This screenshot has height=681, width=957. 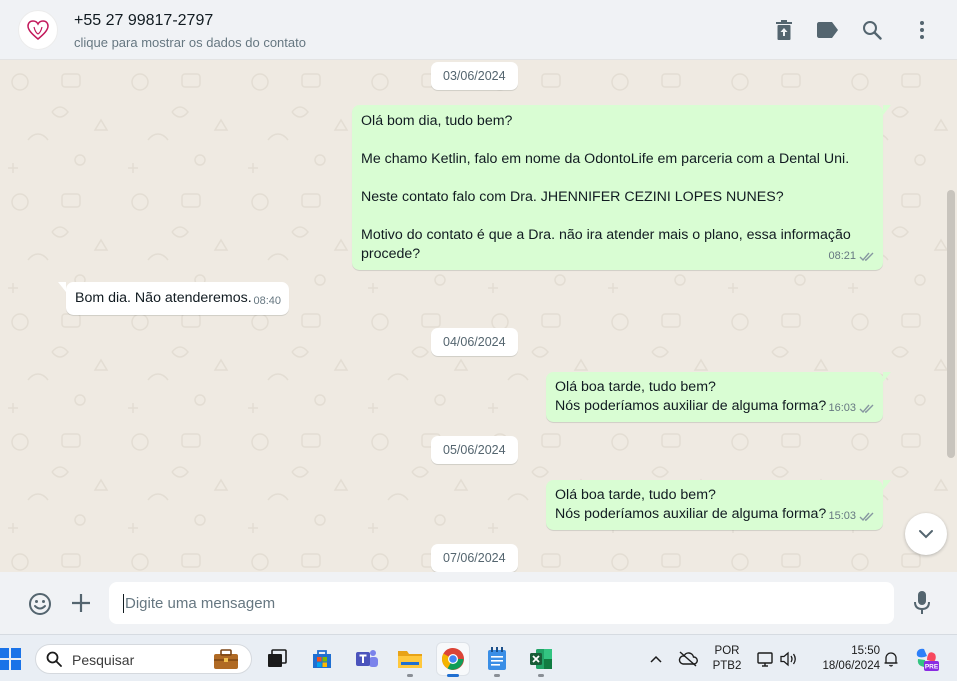 What do you see at coordinates (277, 659) in the screenshot?
I see `task-view-icon` at bounding box center [277, 659].